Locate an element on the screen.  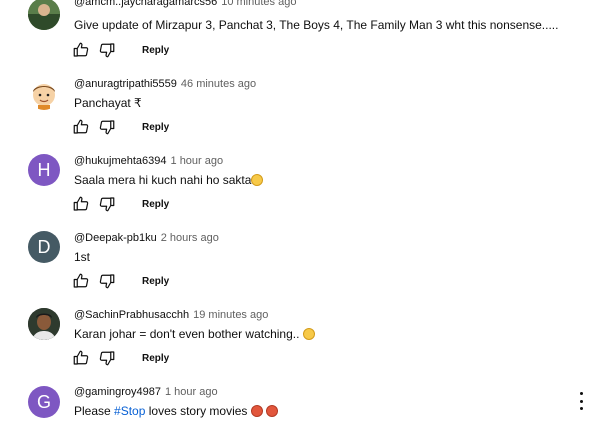
comment-time: 19 minutes ago is located at coordinates (230, 315).